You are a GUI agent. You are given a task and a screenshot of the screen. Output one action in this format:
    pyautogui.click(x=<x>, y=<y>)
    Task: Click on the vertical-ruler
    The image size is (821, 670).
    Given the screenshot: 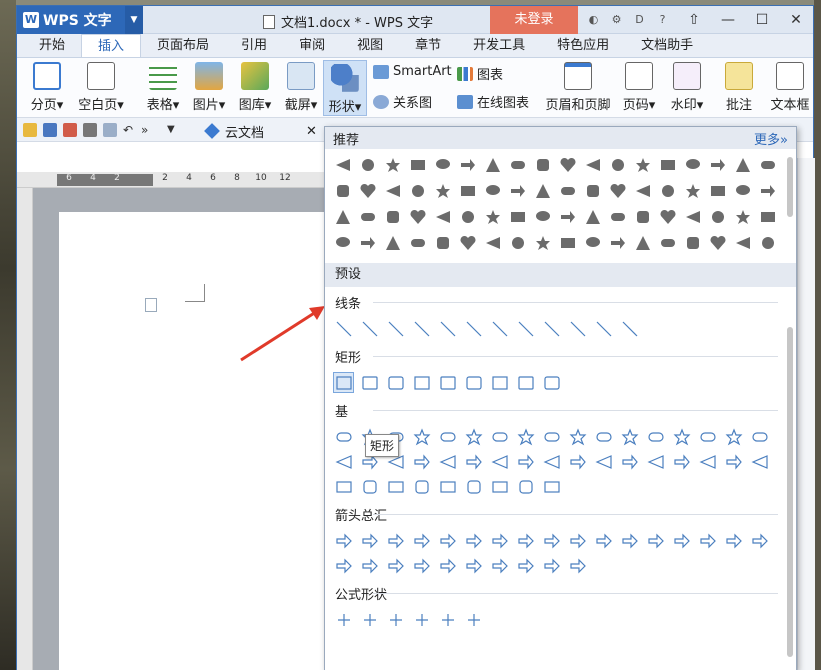 What is the action you would take?
    pyautogui.click(x=25, y=429)
    